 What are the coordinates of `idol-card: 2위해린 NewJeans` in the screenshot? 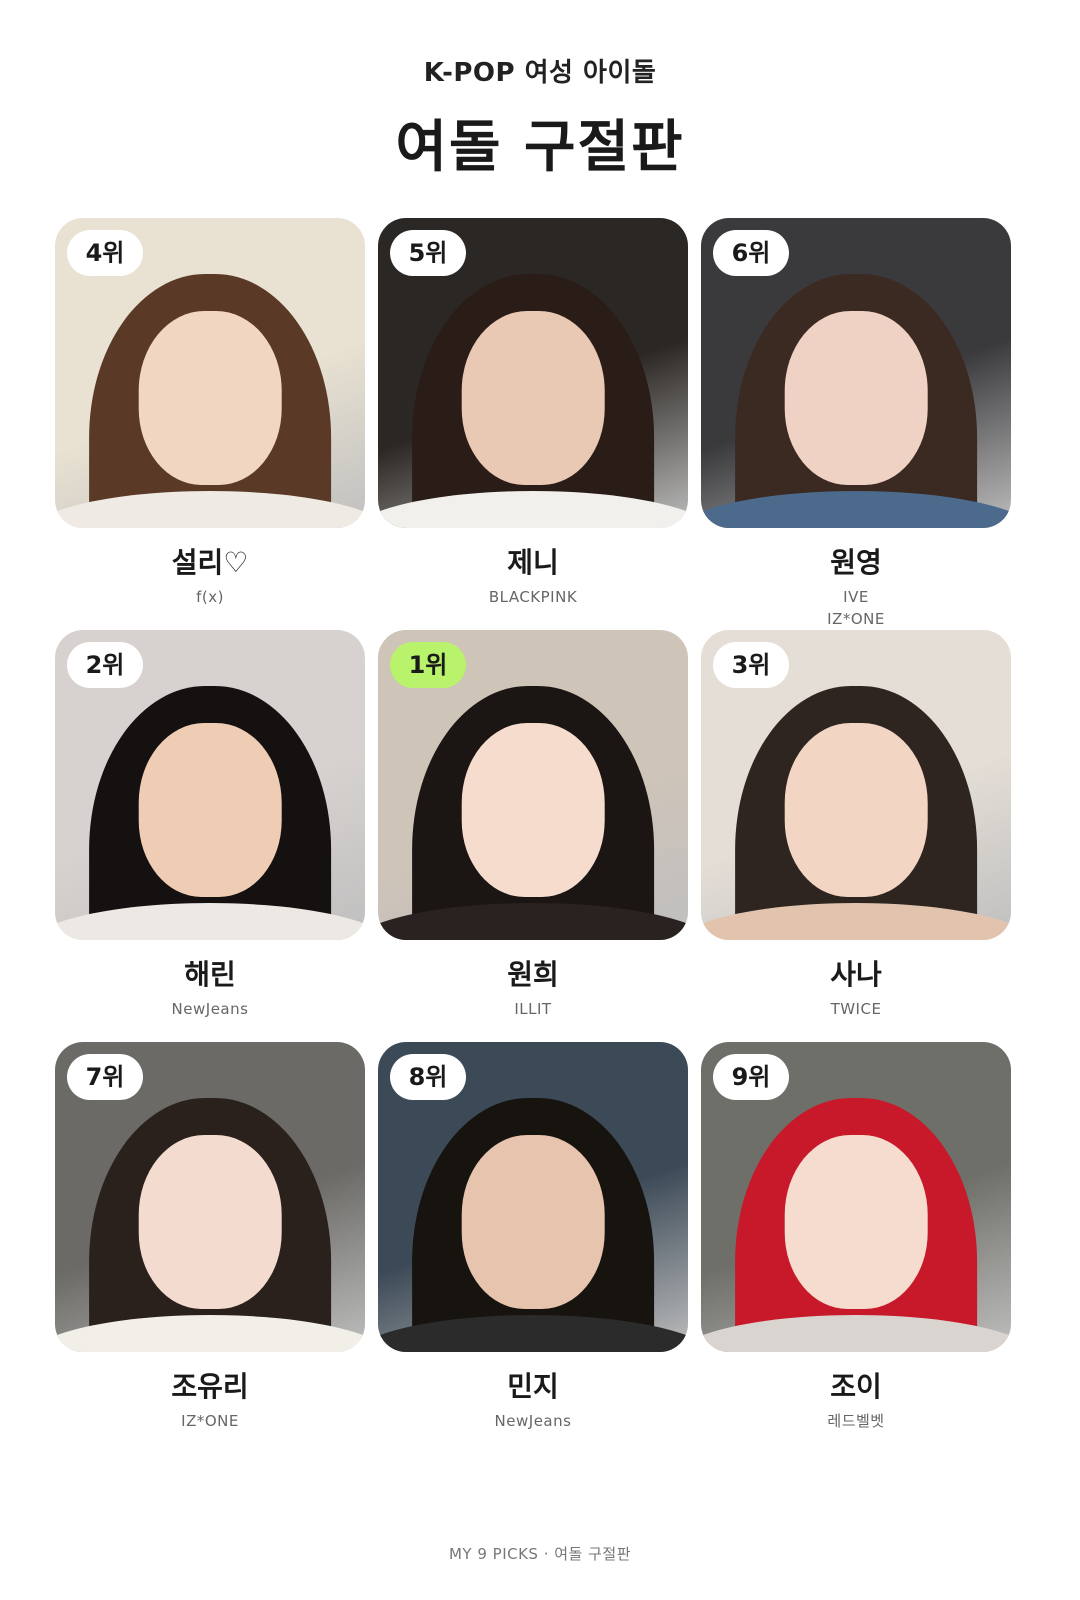 It's located at (210, 825).